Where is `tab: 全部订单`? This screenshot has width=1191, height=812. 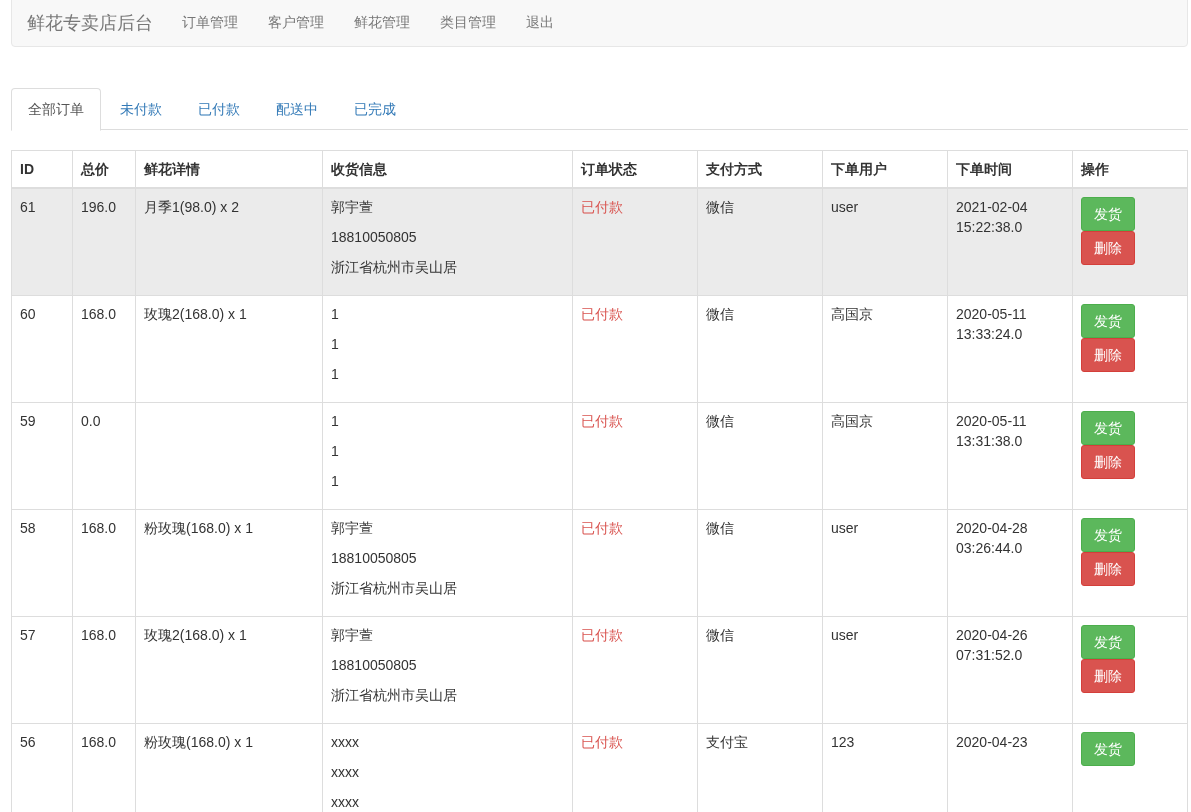 tab: 全部订单 is located at coordinates (56, 109).